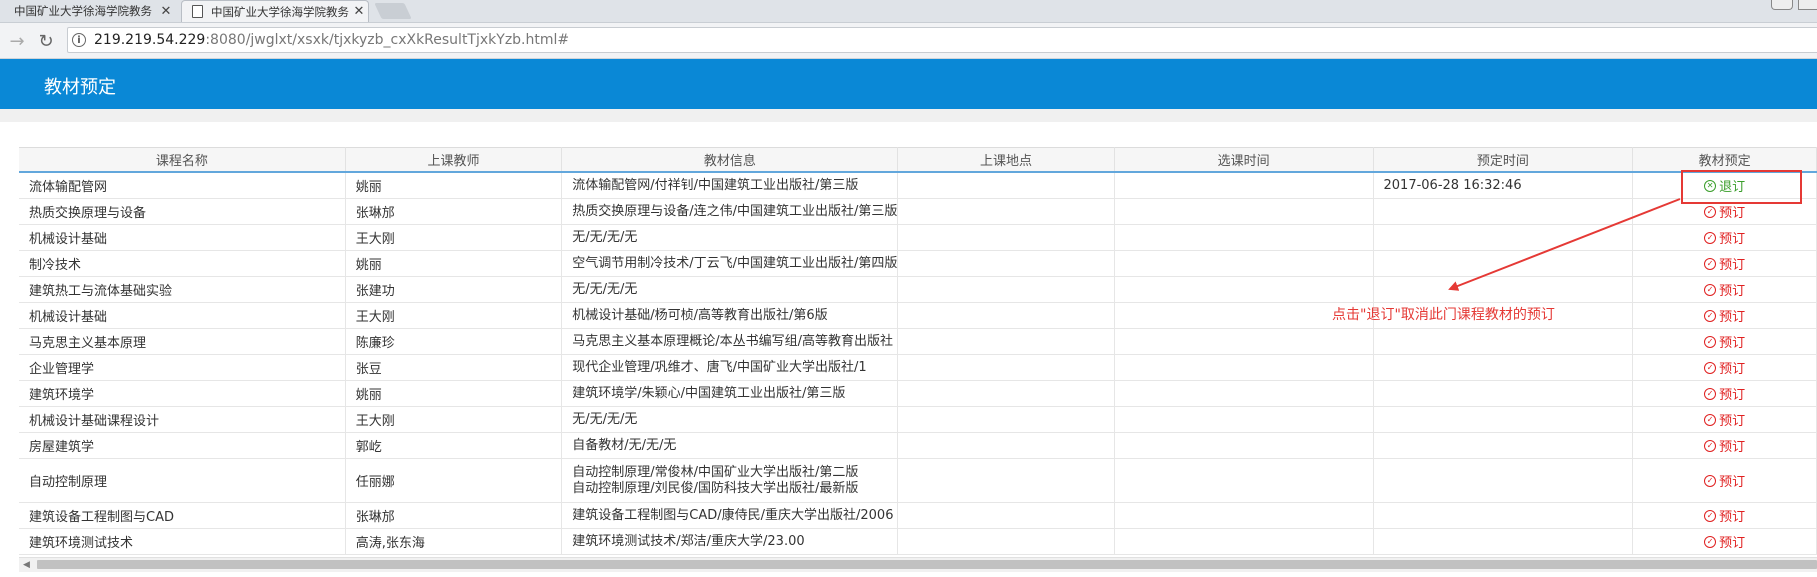  What do you see at coordinates (730, 515) in the screenshot?
I see `textbook-info-cell: 建筑设备工程制图与CAD/康侍民/重庆大学出版社/2006` at bounding box center [730, 515].